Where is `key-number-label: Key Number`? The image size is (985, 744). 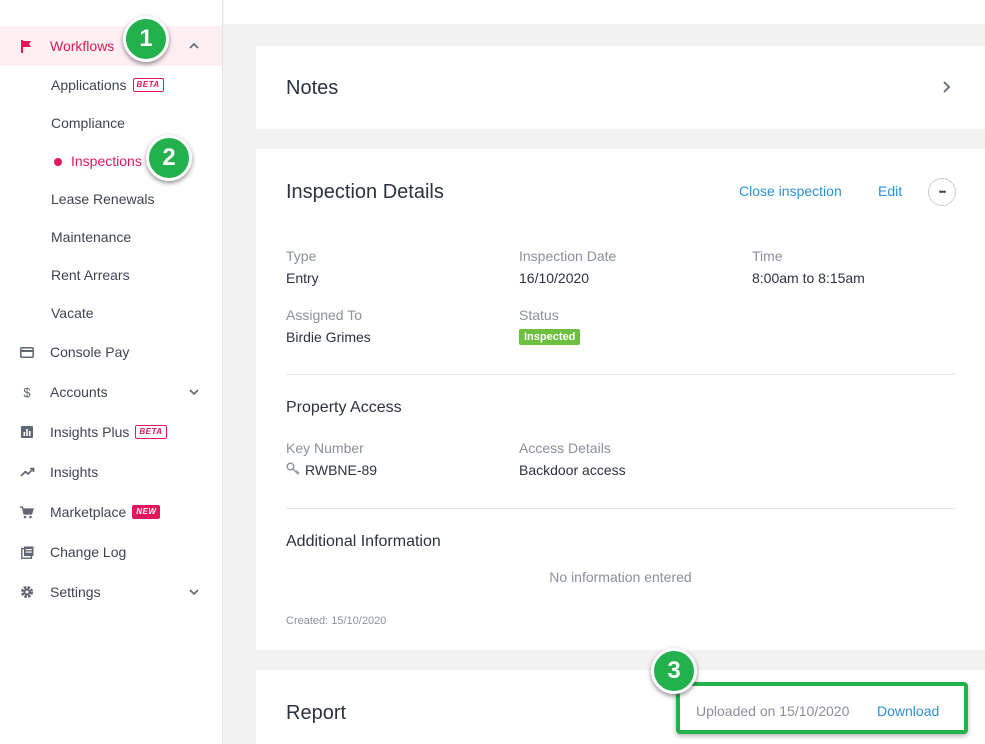
key-number-label: Key Number is located at coordinates (325, 448).